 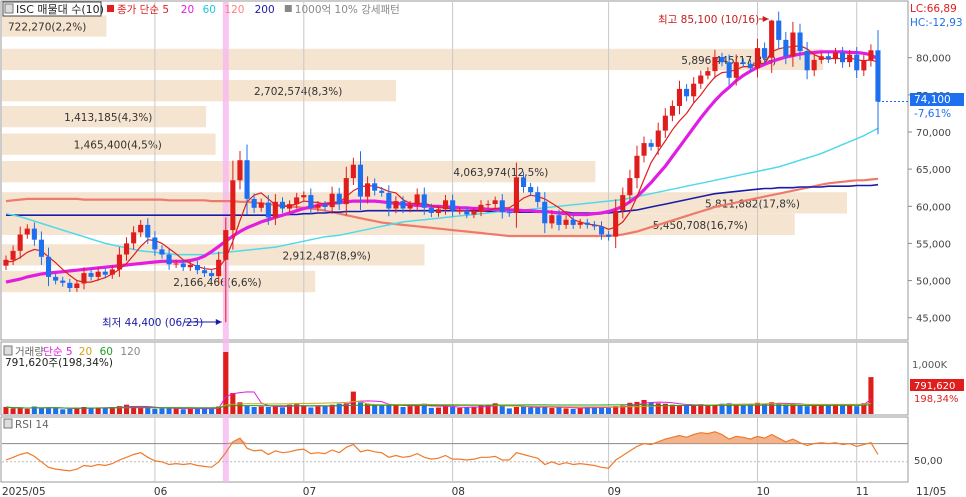 What do you see at coordinates (108, 118) in the screenshot?
I see `volume-profile-label: 1,413,185(4,3%)` at bounding box center [108, 118].